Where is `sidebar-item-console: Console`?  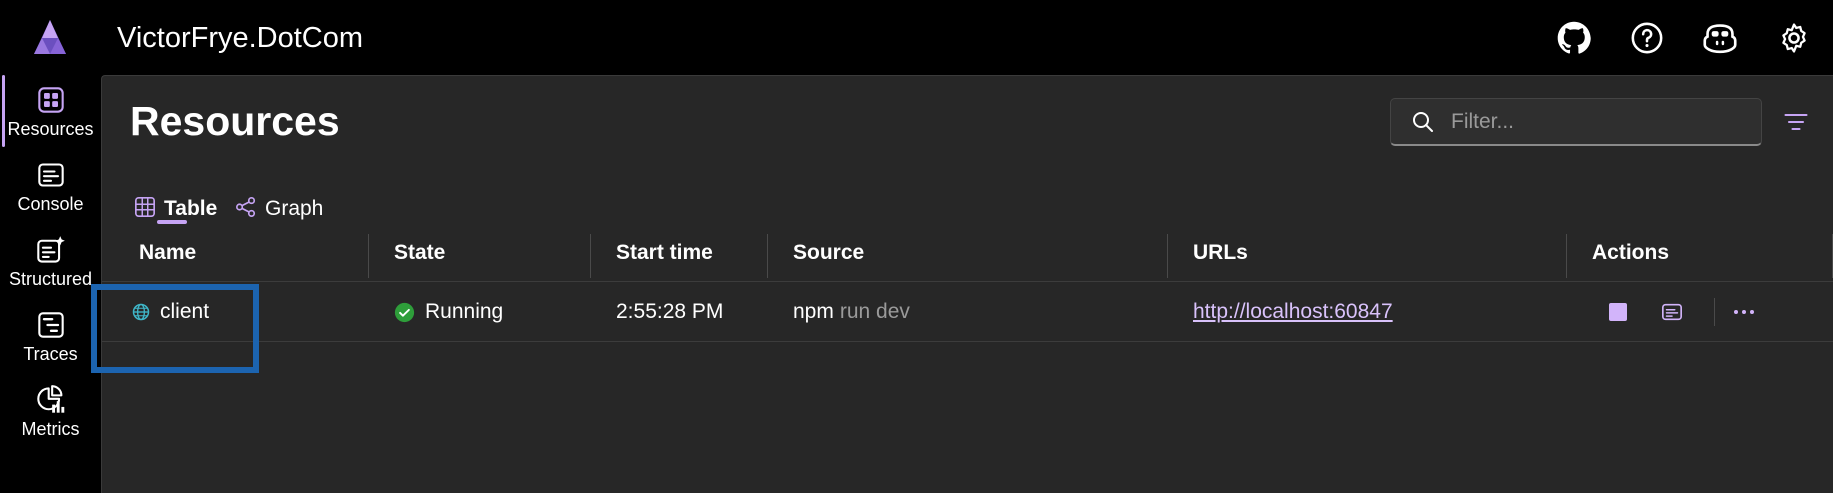
sidebar-item-console: Console is located at coordinates (50, 186).